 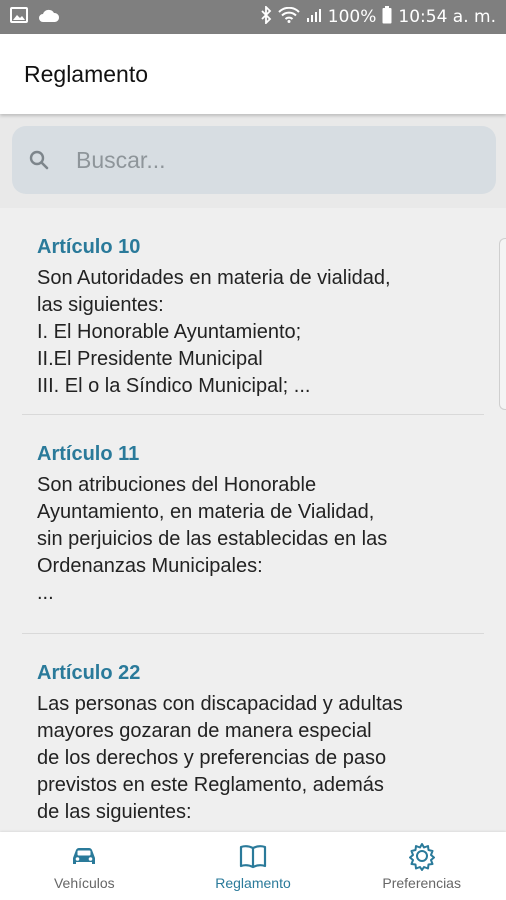 What do you see at coordinates (84, 883) in the screenshot?
I see `nav-label: Vehículos` at bounding box center [84, 883].